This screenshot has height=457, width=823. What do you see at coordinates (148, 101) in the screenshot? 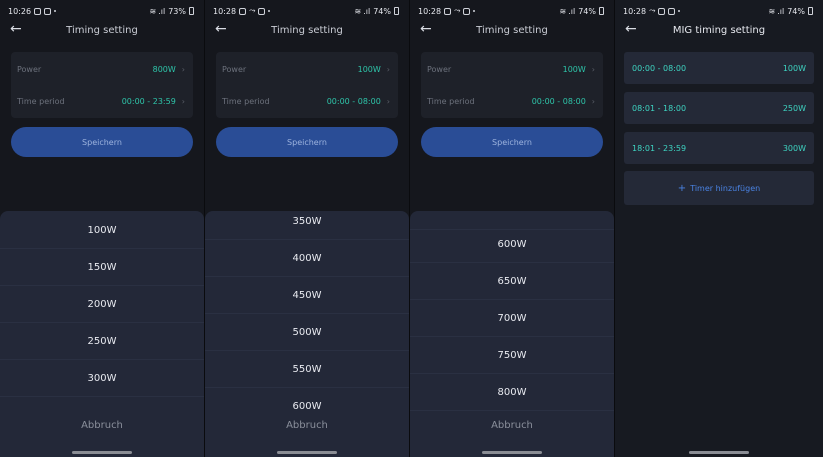
I see `time-period-value: 00:00 - 23:59` at bounding box center [148, 101].